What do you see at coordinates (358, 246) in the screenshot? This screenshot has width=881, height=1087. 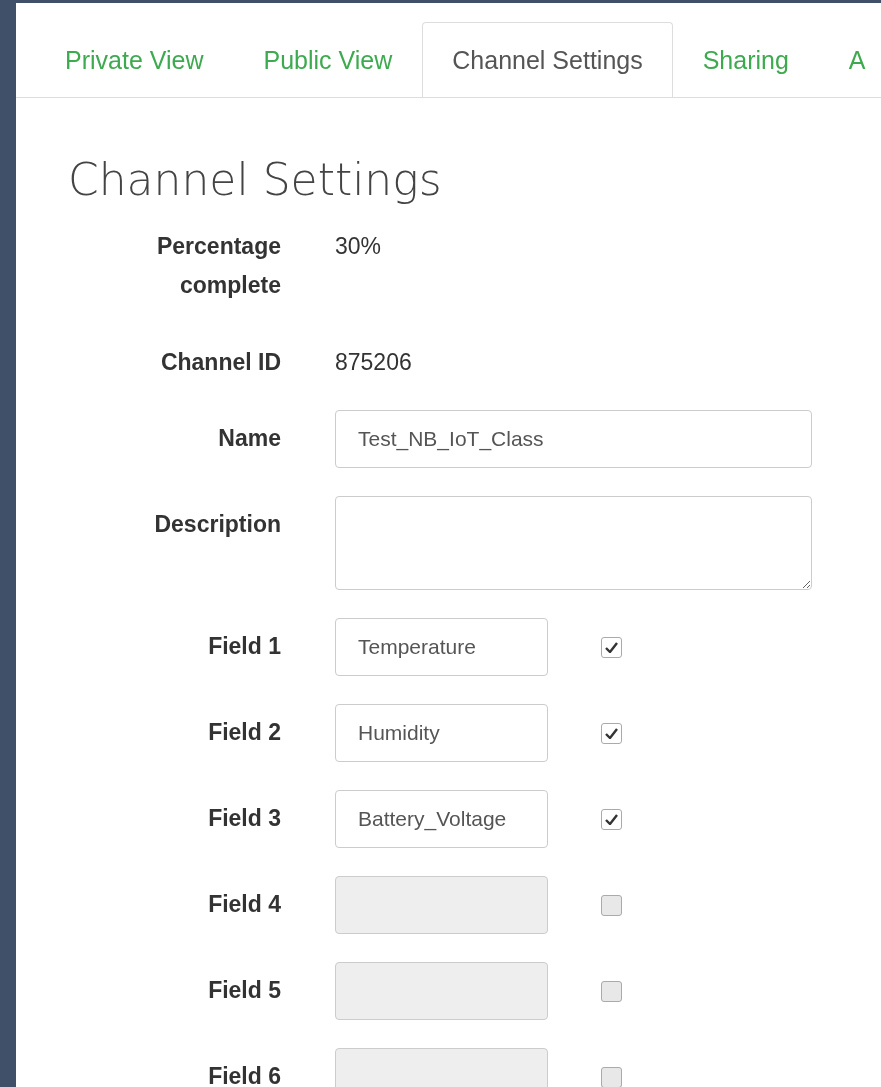 I see `field-value: 30%` at bounding box center [358, 246].